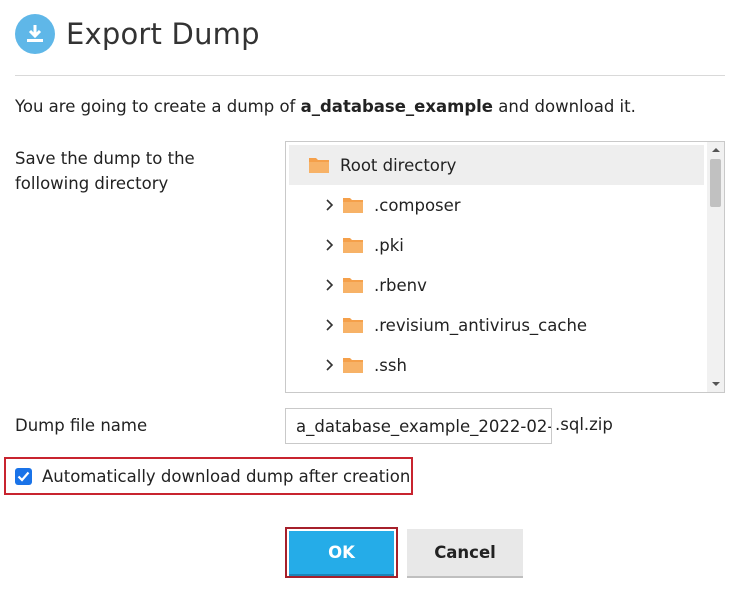 This screenshot has height=613, width=741. I want to click on directory-label: Save the dump to the following directory, so click(105, 171).